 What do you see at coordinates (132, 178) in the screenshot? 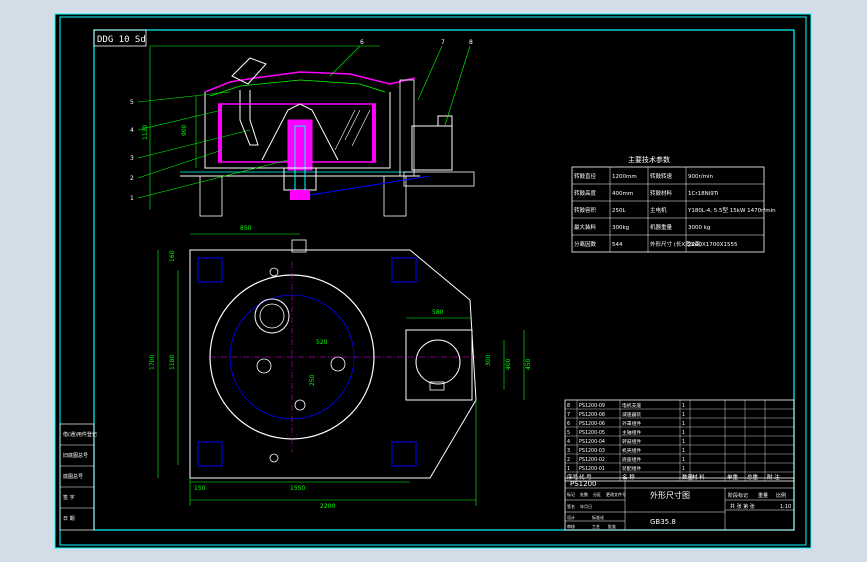
I see `leader-label-2a: 2` at bounding box center [132, 178].